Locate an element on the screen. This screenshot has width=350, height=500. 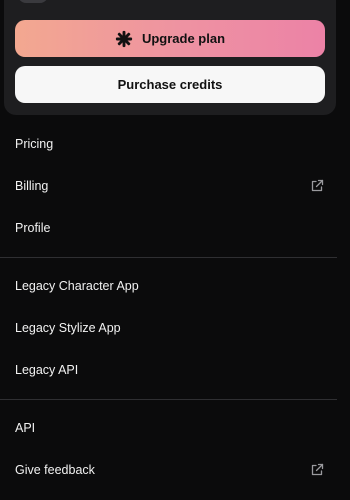
purchase-credits-button: Purchase credits is located at coordinates (170, 84).